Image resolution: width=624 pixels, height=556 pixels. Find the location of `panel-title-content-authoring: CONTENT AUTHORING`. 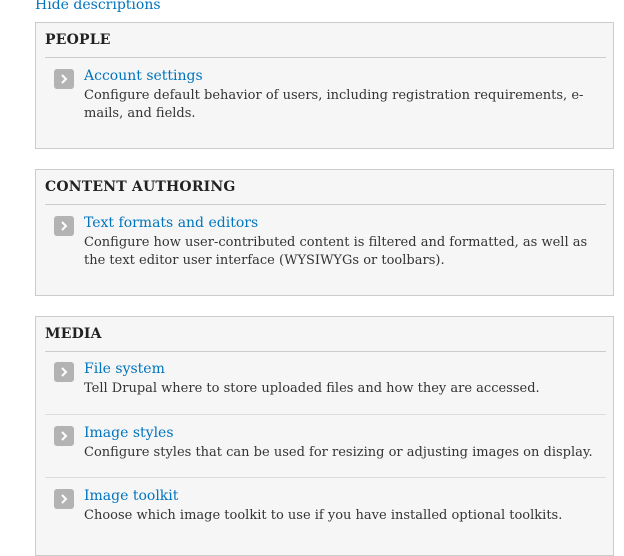

panel-title-content-authoring: CONTENT AUTHORING is located at coordinates (325, 187).